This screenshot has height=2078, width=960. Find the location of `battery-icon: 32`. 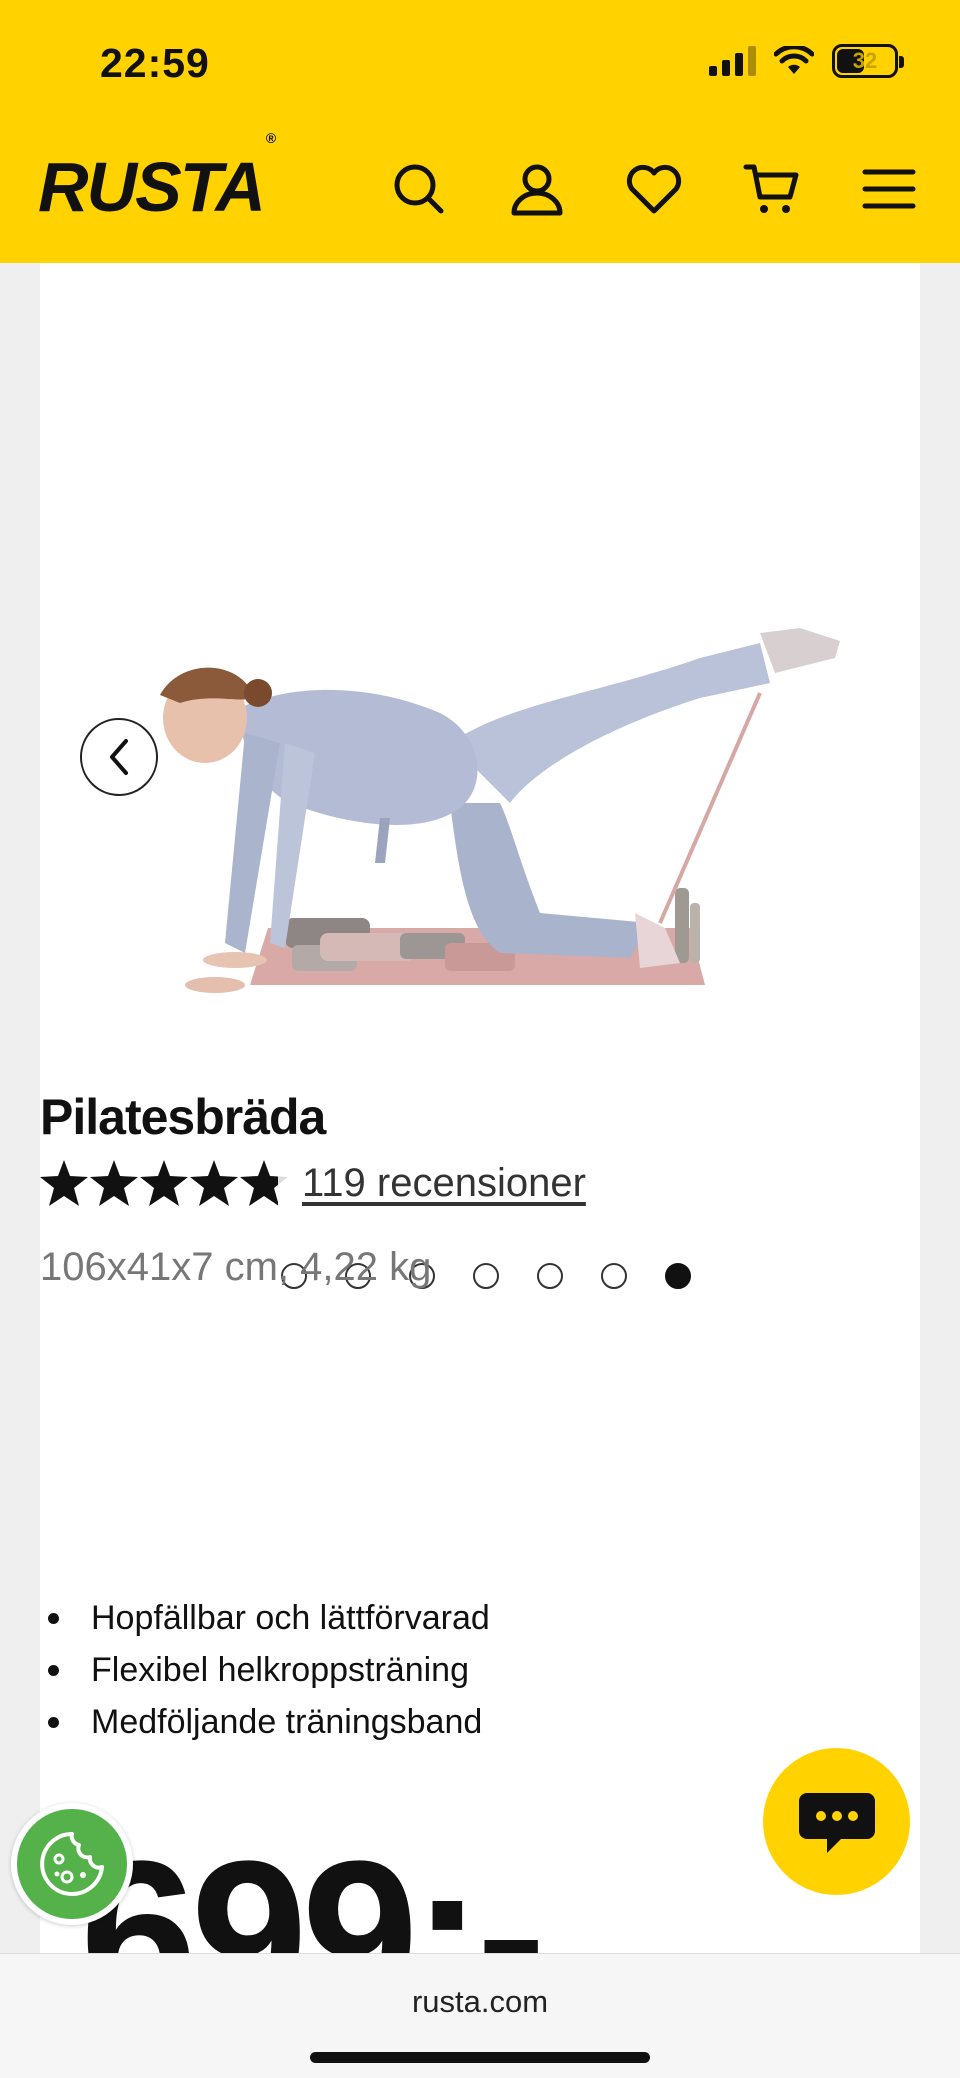

battery-icon: 32 is located at coordinates (868, 61).